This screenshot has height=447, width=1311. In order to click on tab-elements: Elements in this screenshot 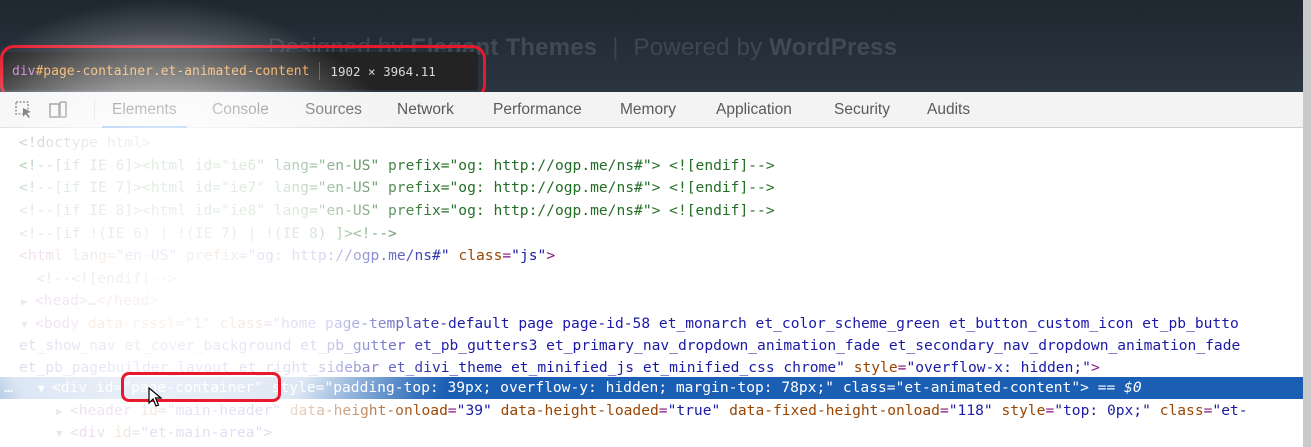, I will do `click(144, 110)`.